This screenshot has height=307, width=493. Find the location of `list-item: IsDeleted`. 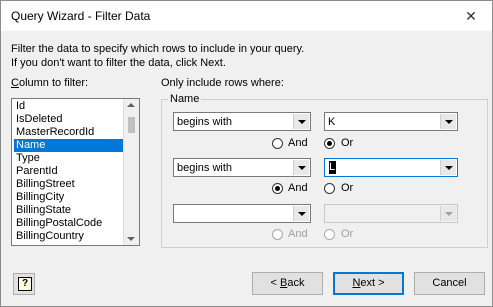

list-item: IsDeleted is located at coordinates (38, 119).